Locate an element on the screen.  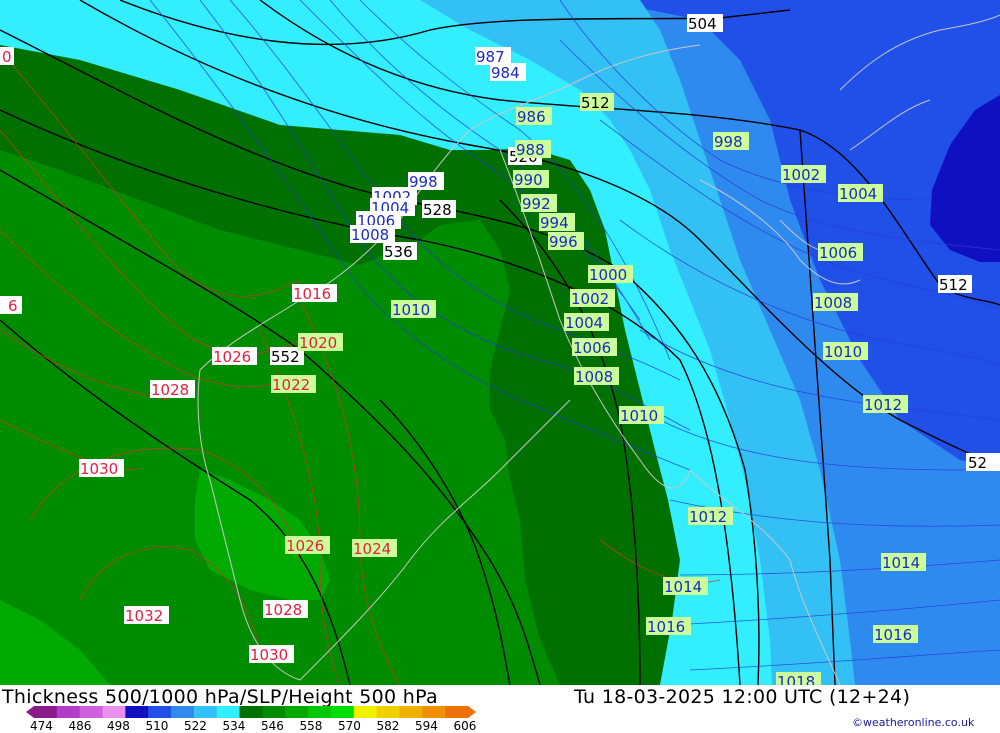
slp-label: 1000 is located at coordinates (608, 275).